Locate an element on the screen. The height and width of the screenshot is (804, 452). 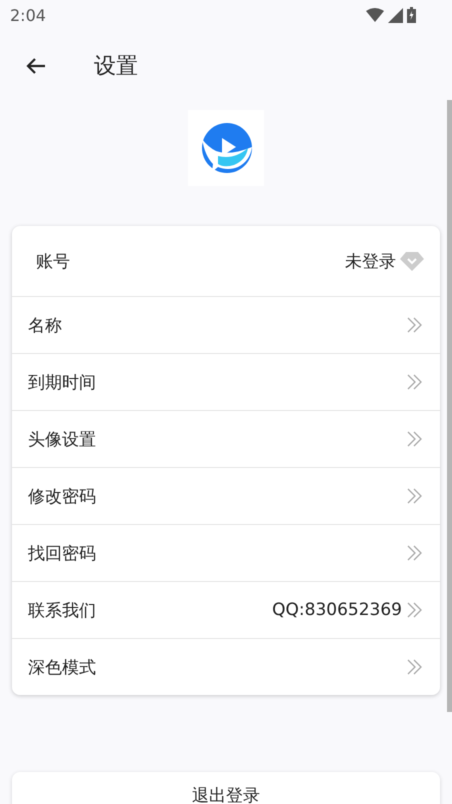
row-label: 联系我们 is located at coordinates (62, 611).